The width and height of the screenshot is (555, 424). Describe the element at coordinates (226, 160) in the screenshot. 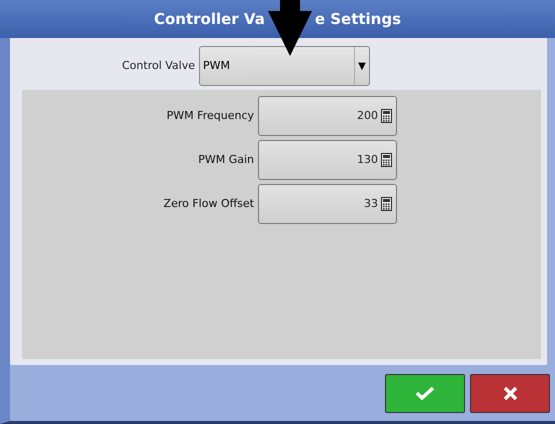

I see `field-label: PWM Gain` at that location.